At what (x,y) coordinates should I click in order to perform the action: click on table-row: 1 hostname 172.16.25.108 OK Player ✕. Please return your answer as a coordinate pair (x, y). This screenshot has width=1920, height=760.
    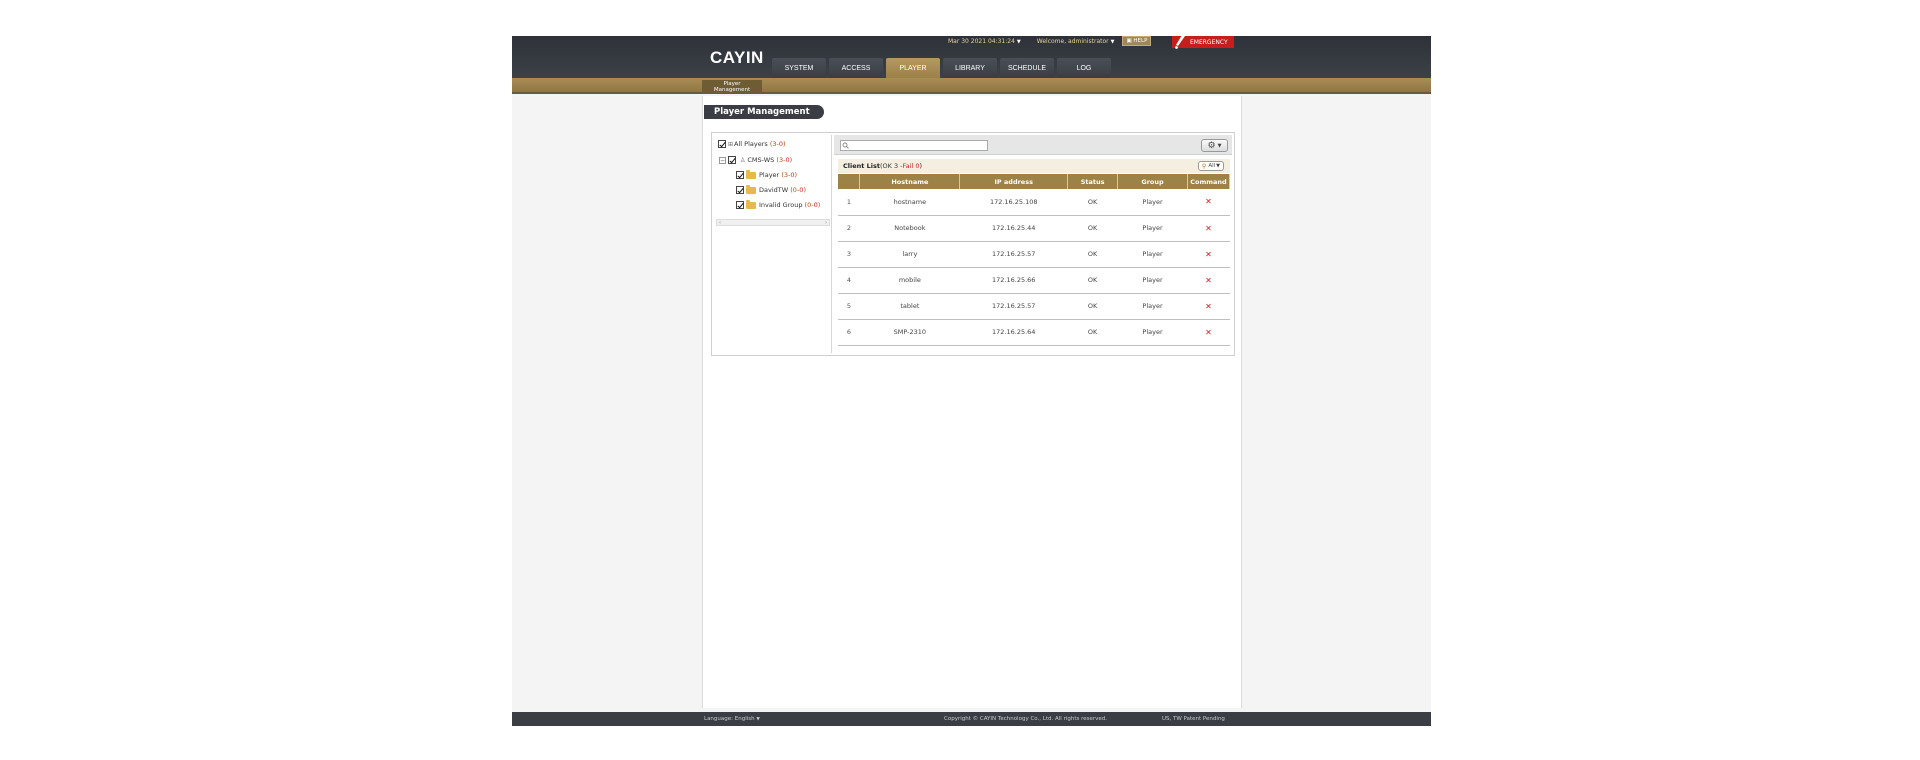
    Looking at the image, I should click on (1034, 202).